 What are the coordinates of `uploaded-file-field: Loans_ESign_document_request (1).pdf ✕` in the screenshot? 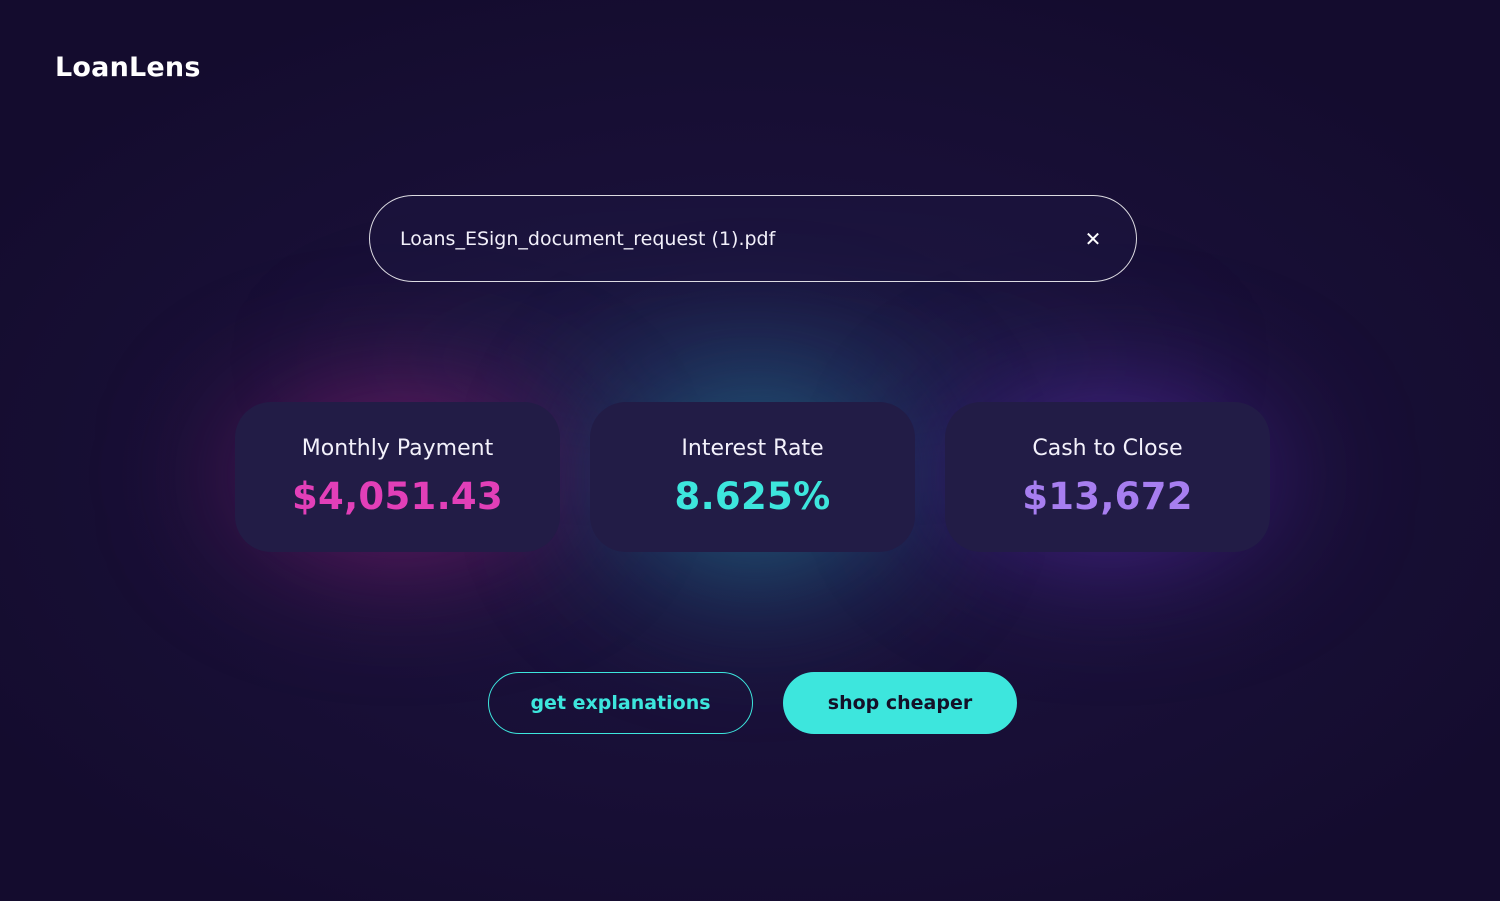 It's located at (753, 238).